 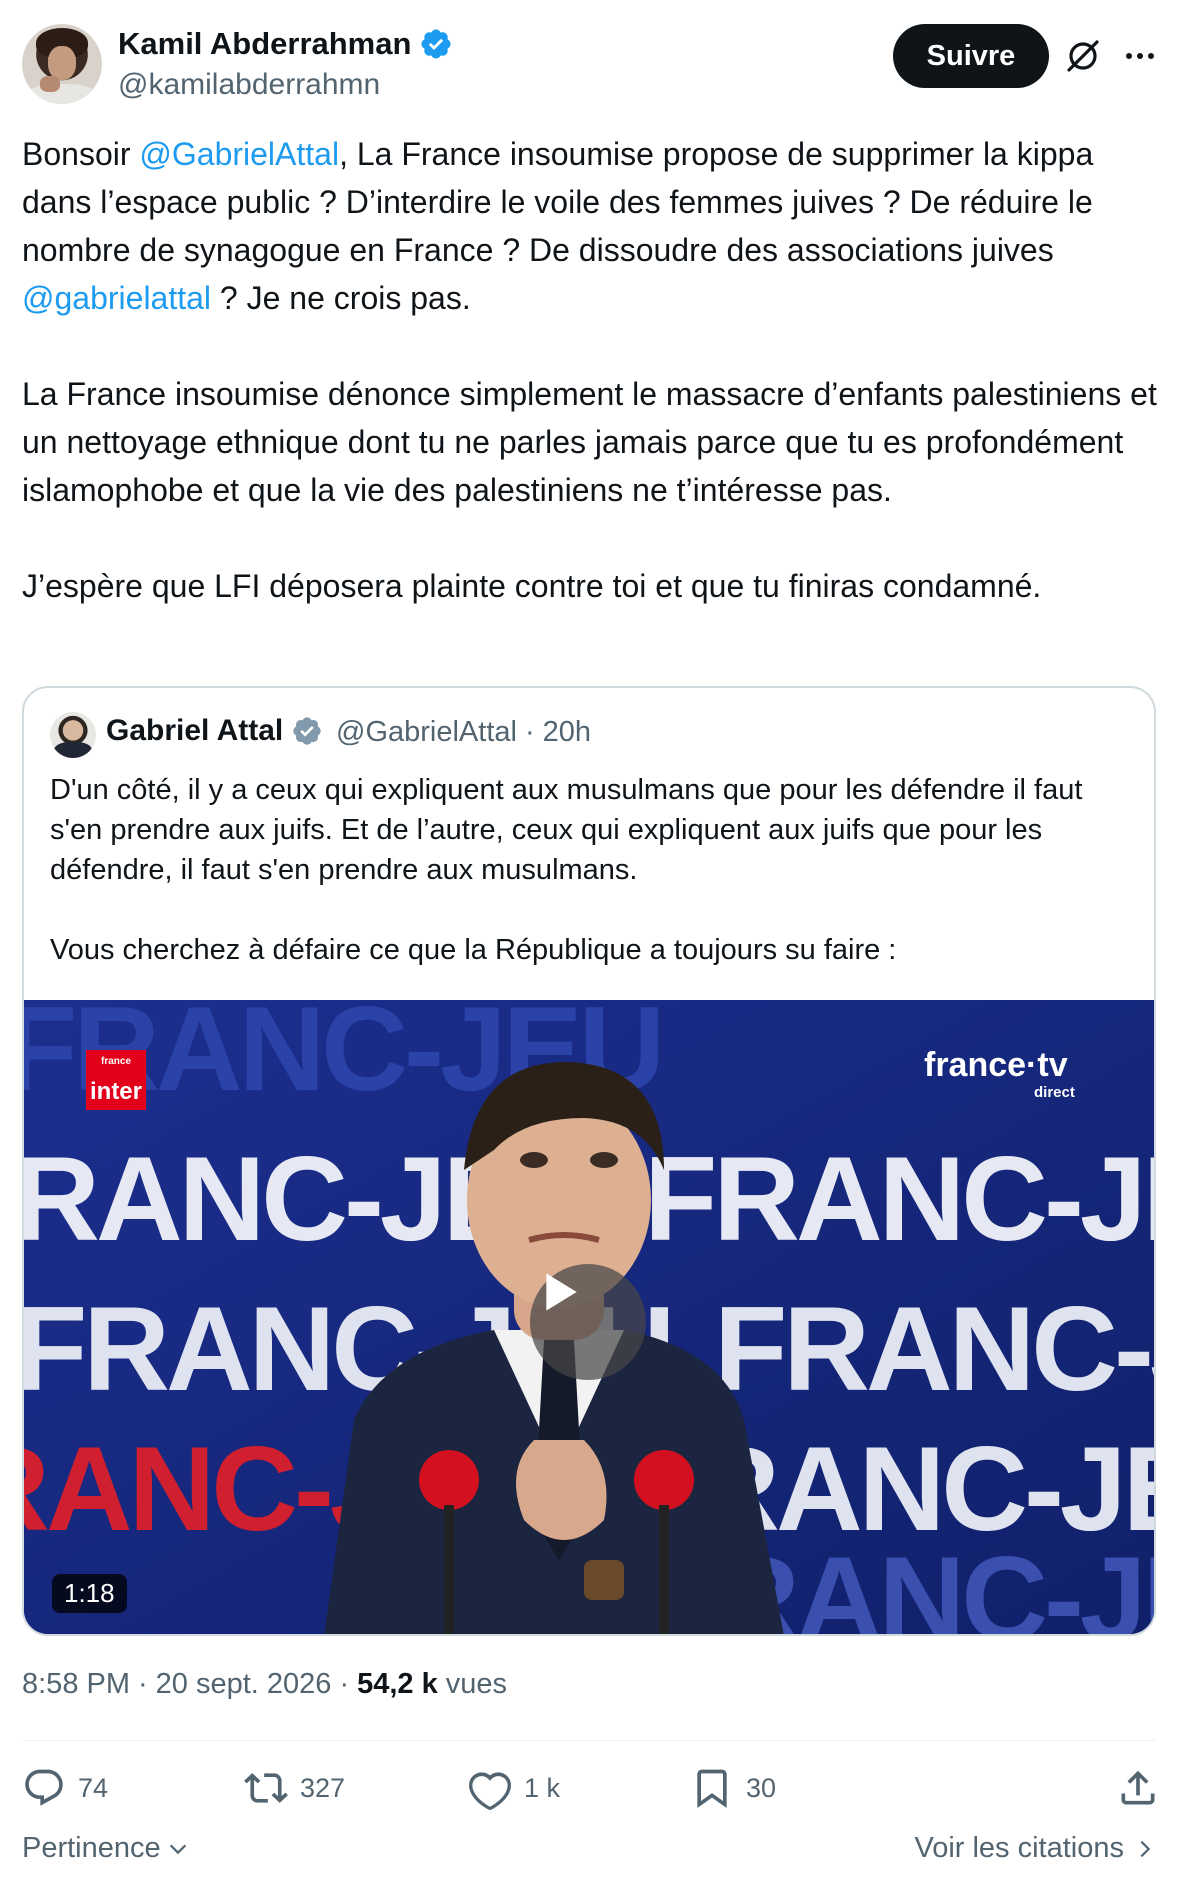 I want to click on bookmark-count: 30, so click(x=761, y=1787).